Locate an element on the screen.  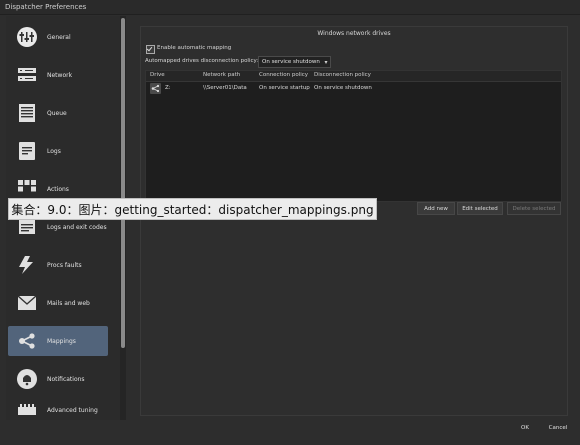
sidebar-item-notifications: Notifications is located at coordinates (58, 379).